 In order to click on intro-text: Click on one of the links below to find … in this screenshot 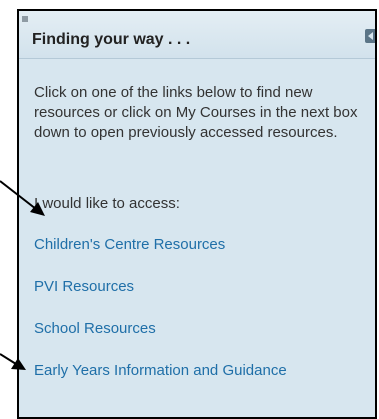, I will do `click(196, 112)`.